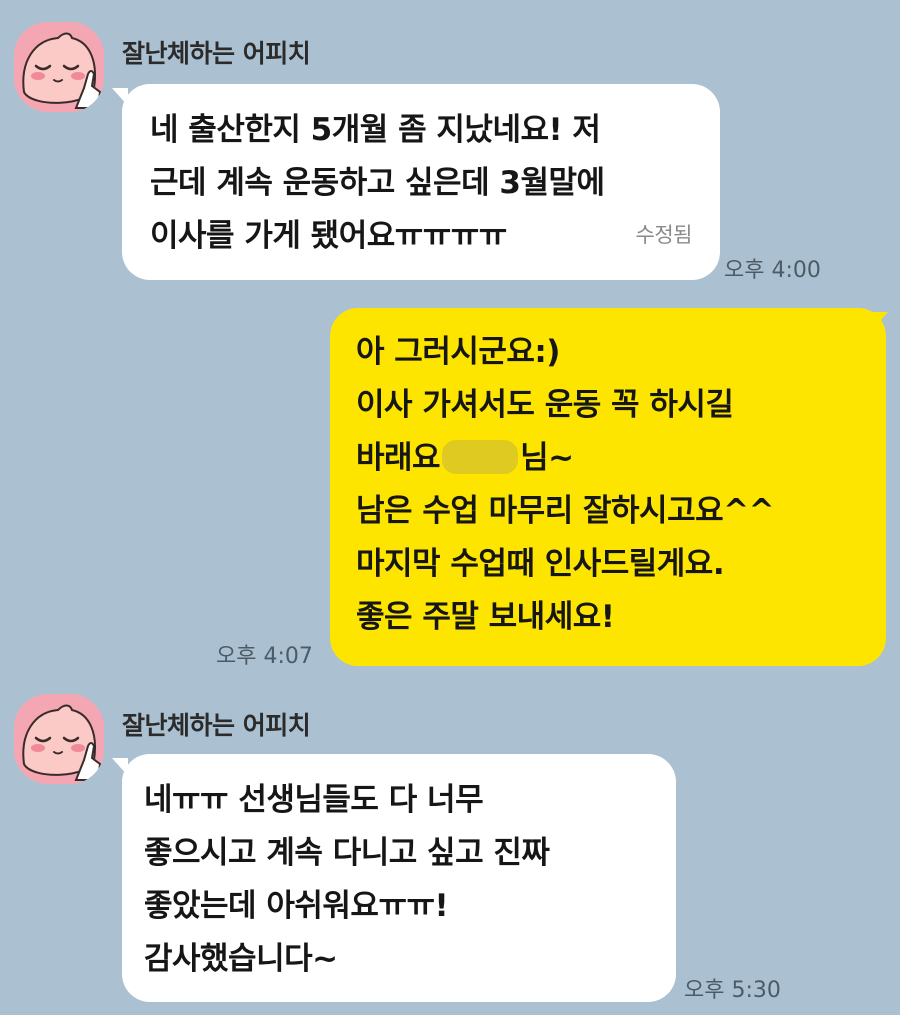  Describe the element at coordinates (732, 990) in the screenshot. I see `message-time: 오후 5:30` at that location.